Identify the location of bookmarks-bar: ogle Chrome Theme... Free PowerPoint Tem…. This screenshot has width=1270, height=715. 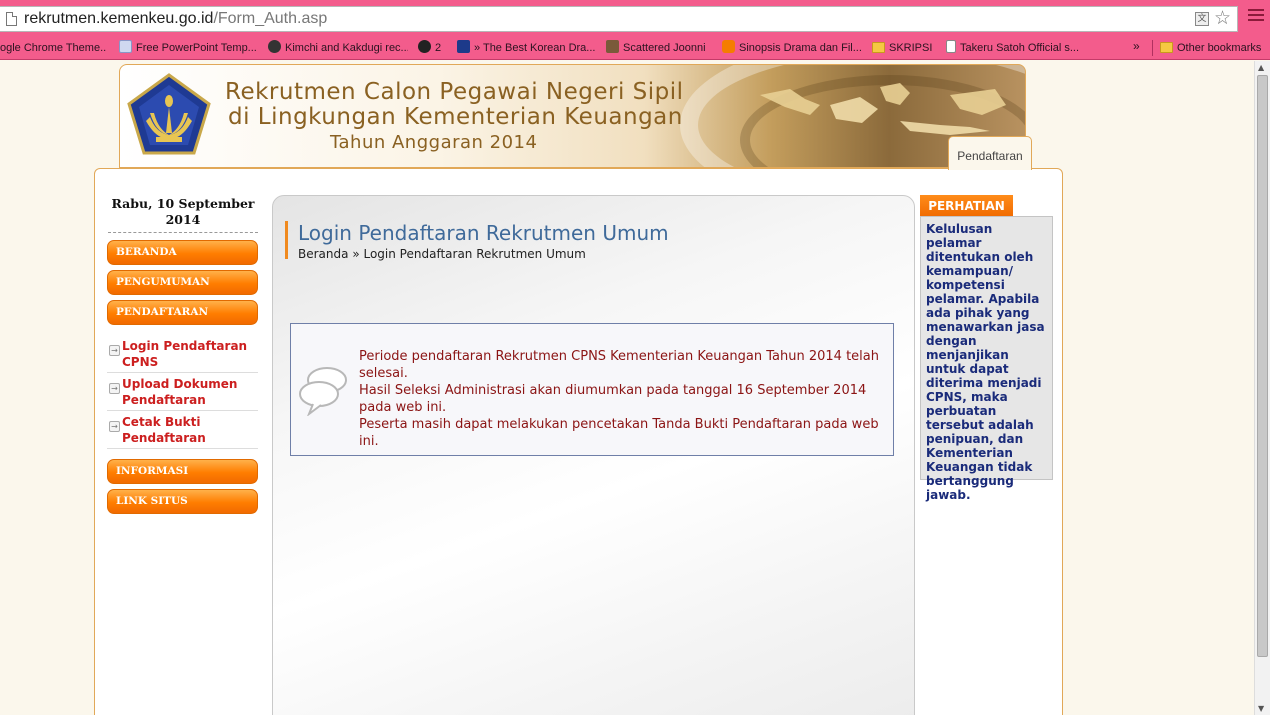
(635, 48).